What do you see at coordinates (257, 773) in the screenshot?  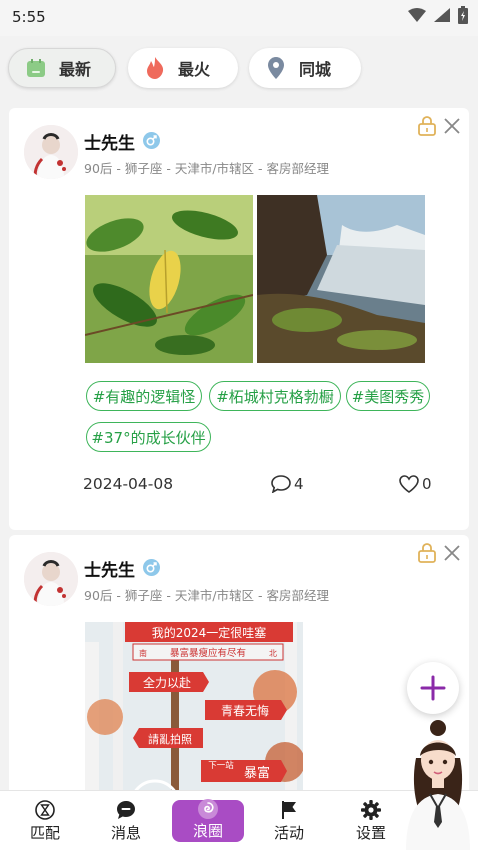 I see `sign-arrow-text: 暴富` at bounding box center [257, 773].